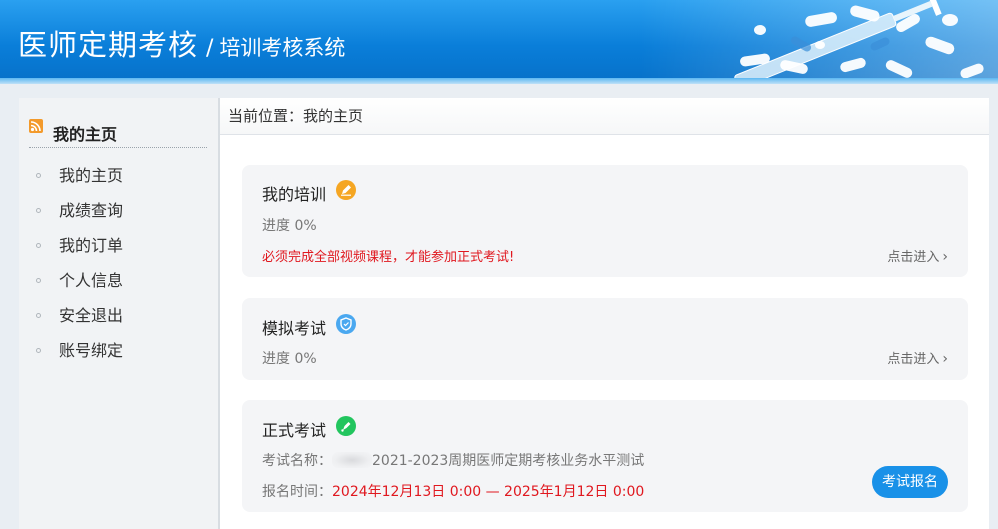 Image resolution: width=998 pixels, height=529 pixels. I want to click on exam-signup-button: 考试报名, so click(910, 482).